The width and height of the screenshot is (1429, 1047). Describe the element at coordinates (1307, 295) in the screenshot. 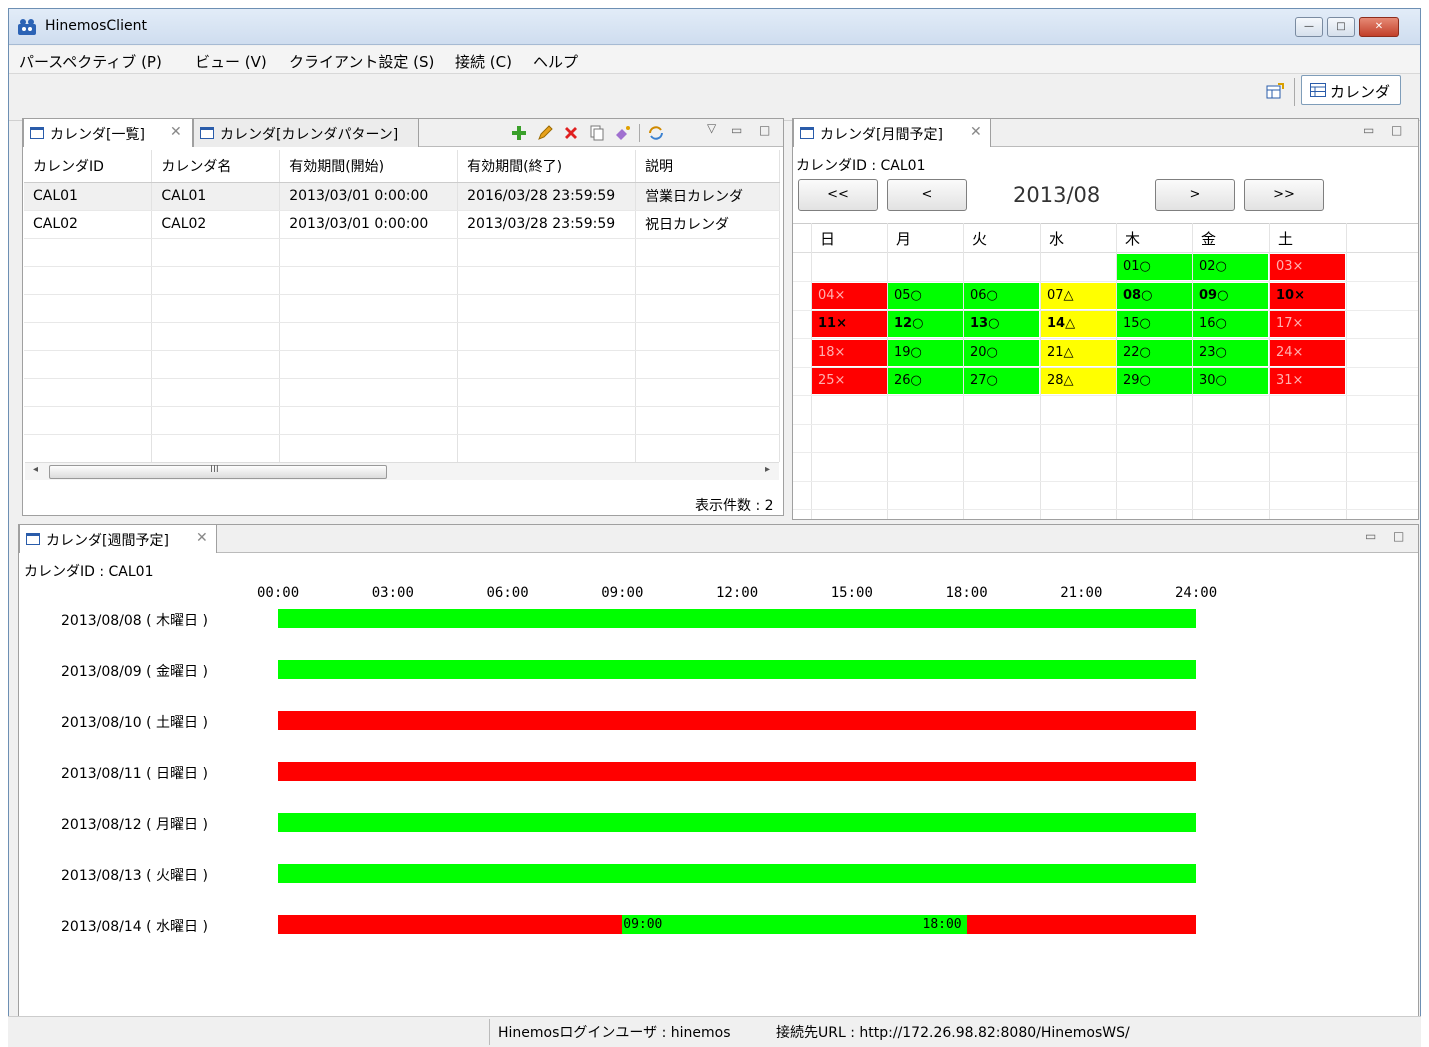

I see `calendar-day: 10×` at that location.